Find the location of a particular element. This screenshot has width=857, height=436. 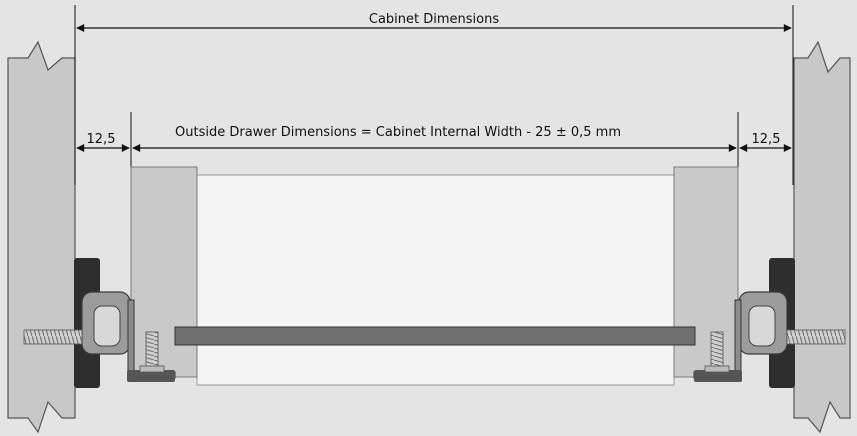

right-drawer-screw-icon is located at coordinates (717, 351).